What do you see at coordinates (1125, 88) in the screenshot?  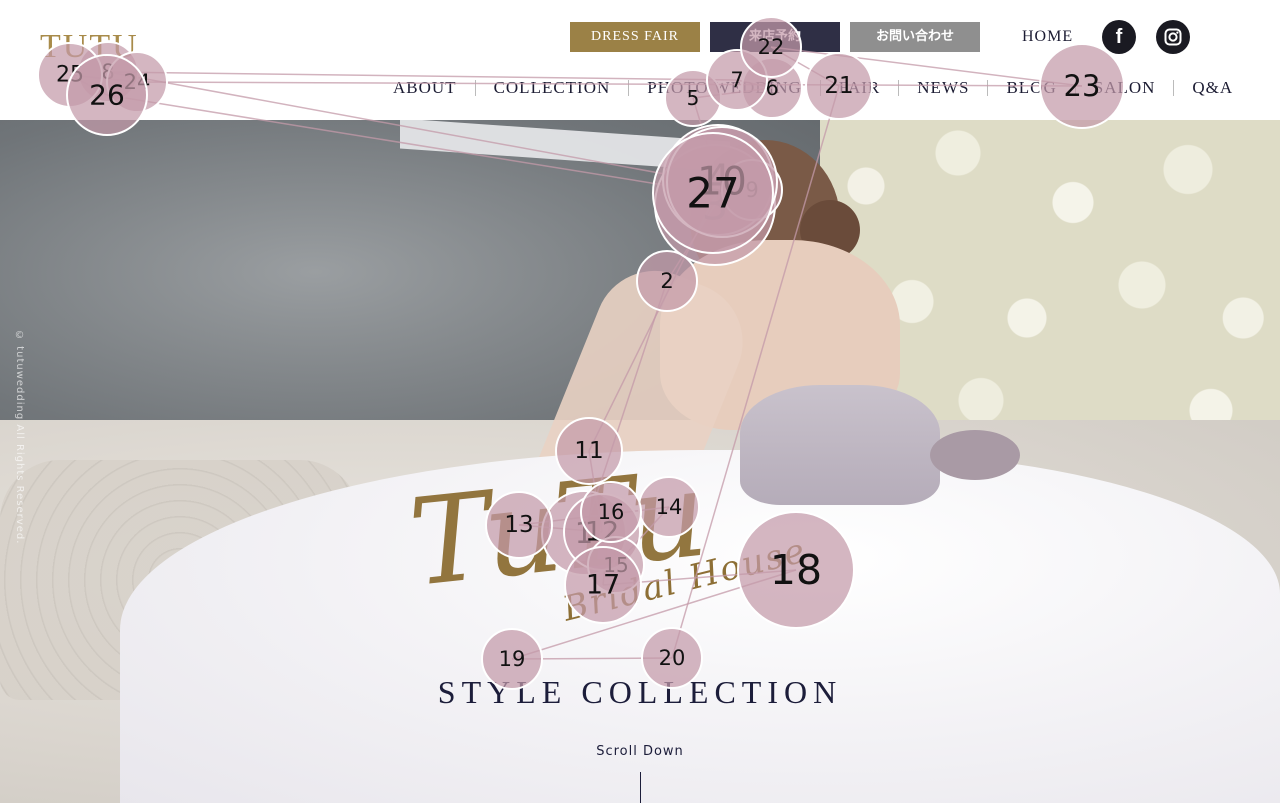 I see `nav-salon: SALON` at bounding box center [1125, 88].